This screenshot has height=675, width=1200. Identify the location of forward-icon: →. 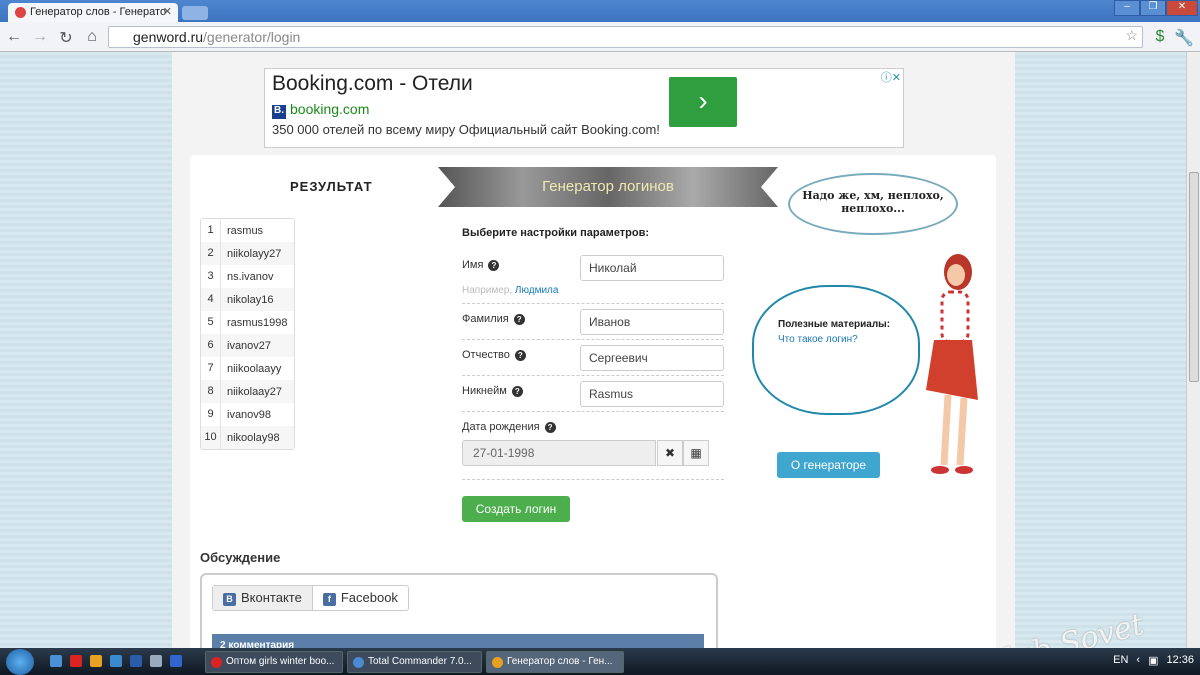
(40, 37).